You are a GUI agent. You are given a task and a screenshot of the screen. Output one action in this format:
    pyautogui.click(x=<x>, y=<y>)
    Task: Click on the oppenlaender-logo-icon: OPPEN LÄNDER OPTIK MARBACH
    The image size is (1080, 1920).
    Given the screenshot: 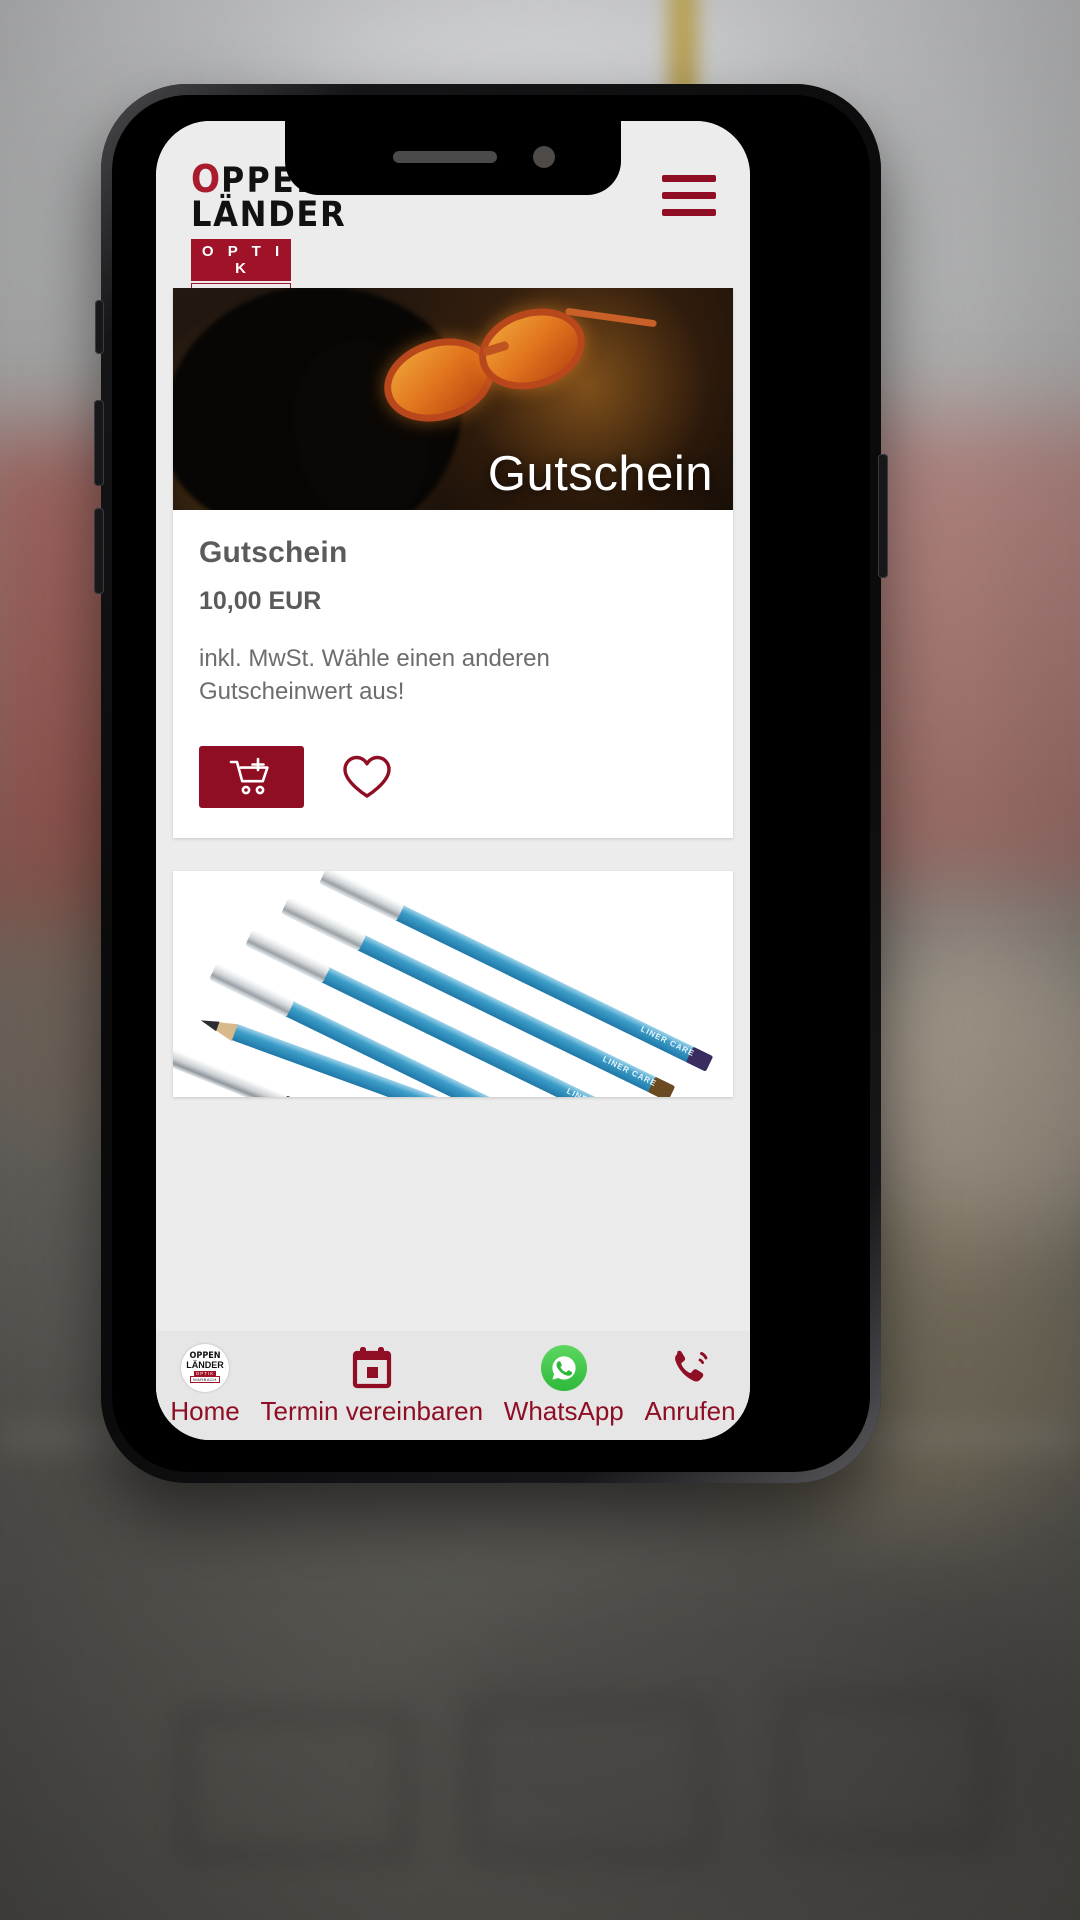 What is the action you would take?
    pyautogui.click(x=205, y=1367)
    